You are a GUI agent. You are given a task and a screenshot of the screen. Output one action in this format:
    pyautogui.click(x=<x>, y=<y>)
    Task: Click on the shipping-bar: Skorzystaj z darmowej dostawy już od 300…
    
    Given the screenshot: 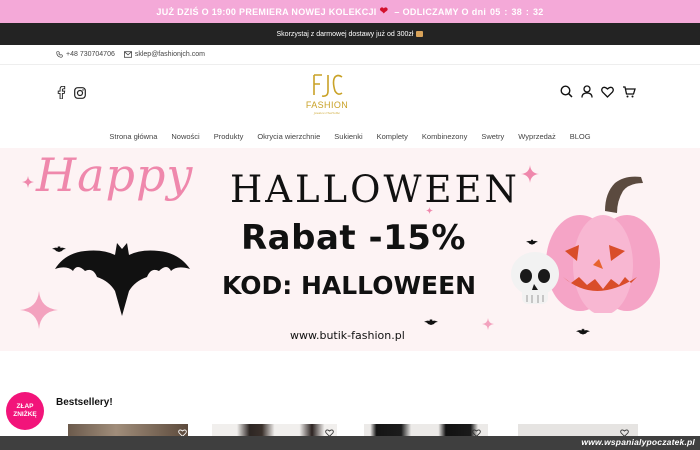 What is the action you would take?
    pyautogui.click(x=350, y=34)
    